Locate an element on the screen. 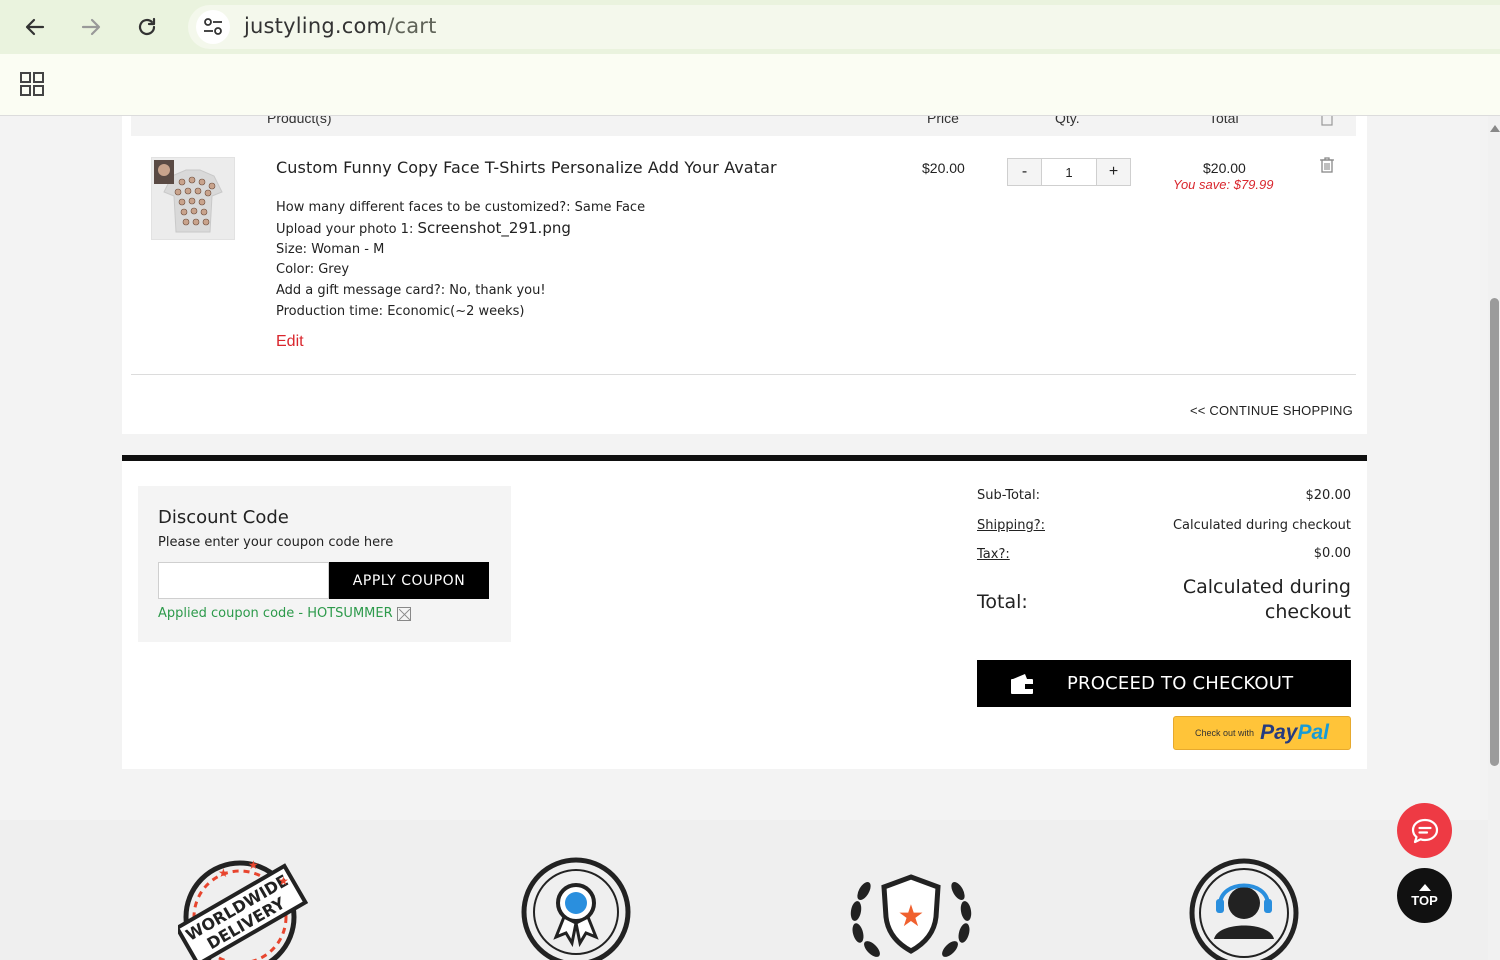 The image size is (1500, 960). header-qty: Qty. is located at coordinates (1067, 121).